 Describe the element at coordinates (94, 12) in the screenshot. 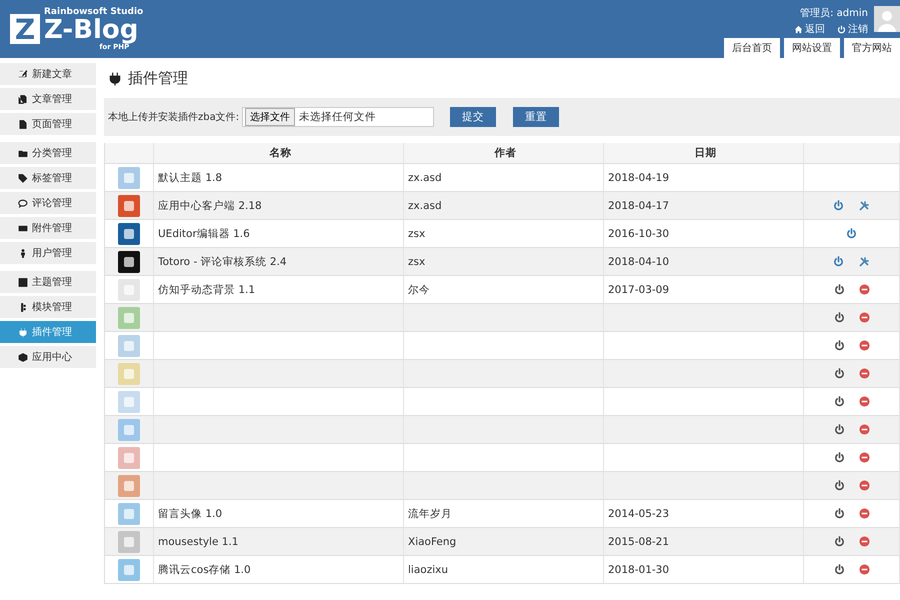

I see `studio-name: Rainbowsoft Studio` at that location.